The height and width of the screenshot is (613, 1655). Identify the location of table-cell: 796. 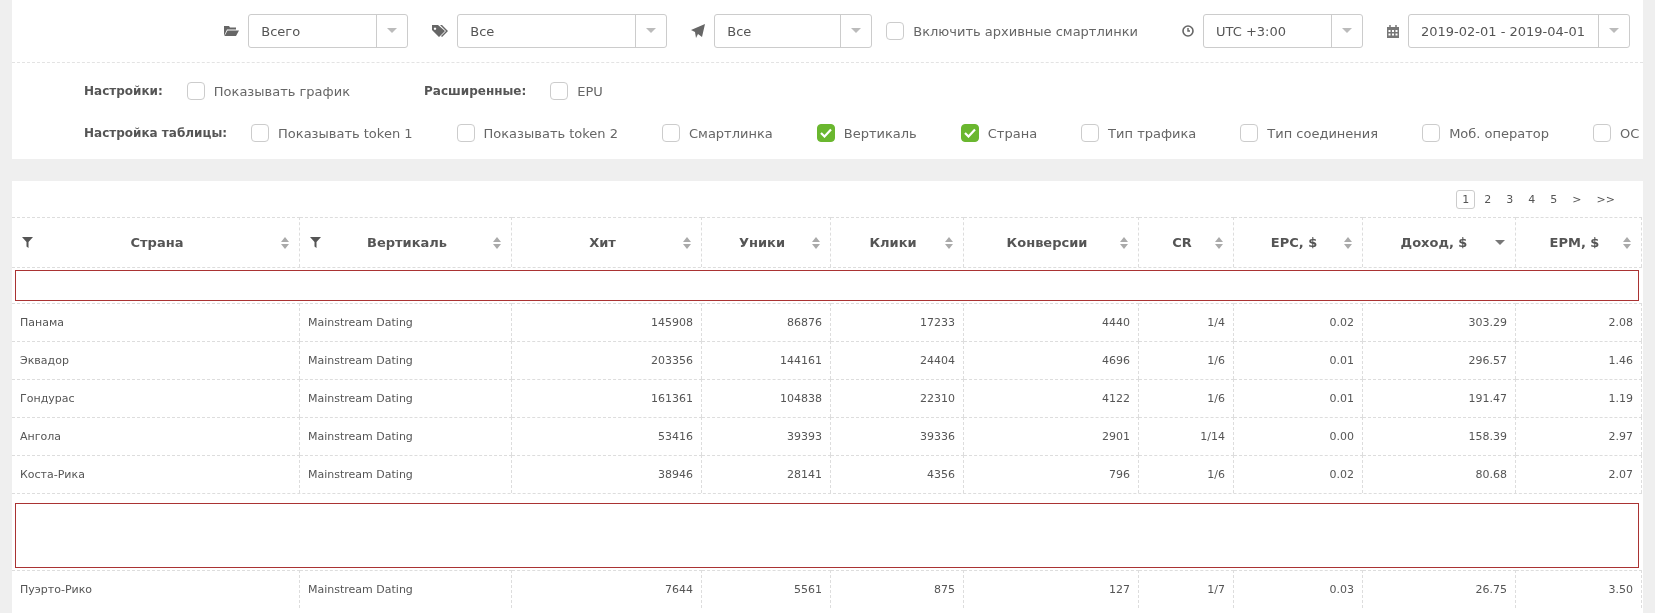
(1051, 474).